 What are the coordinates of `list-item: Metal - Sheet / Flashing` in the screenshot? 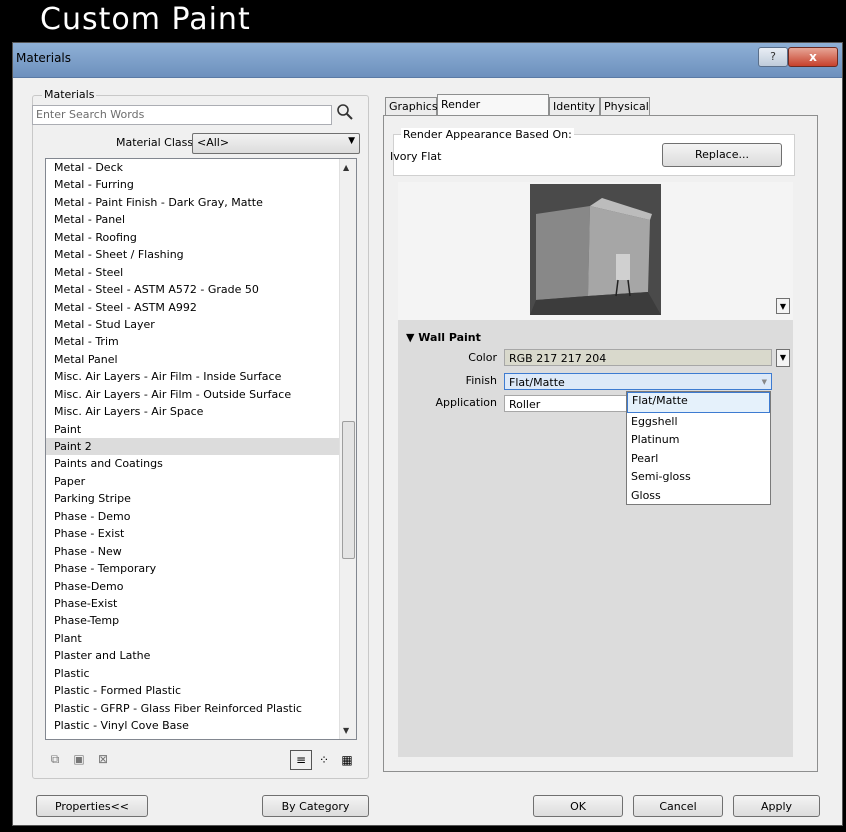 It's located at (201, 254).